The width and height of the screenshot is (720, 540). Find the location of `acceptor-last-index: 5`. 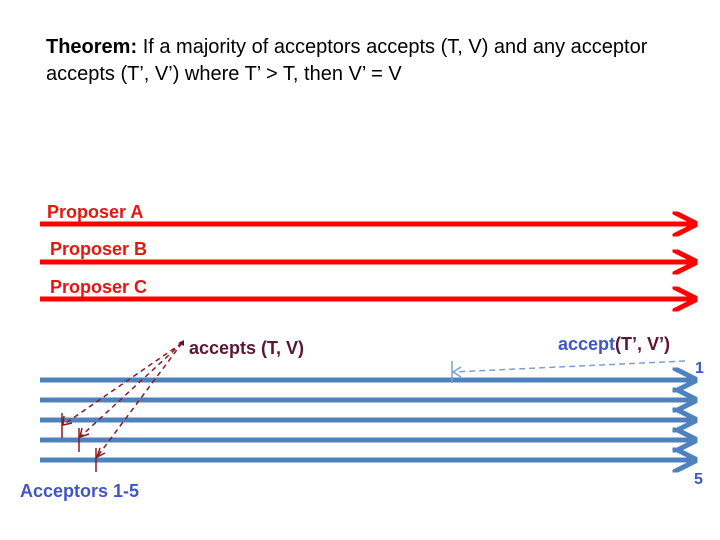

acceptor-last-index: 5 is located at coordinates (698, 479).